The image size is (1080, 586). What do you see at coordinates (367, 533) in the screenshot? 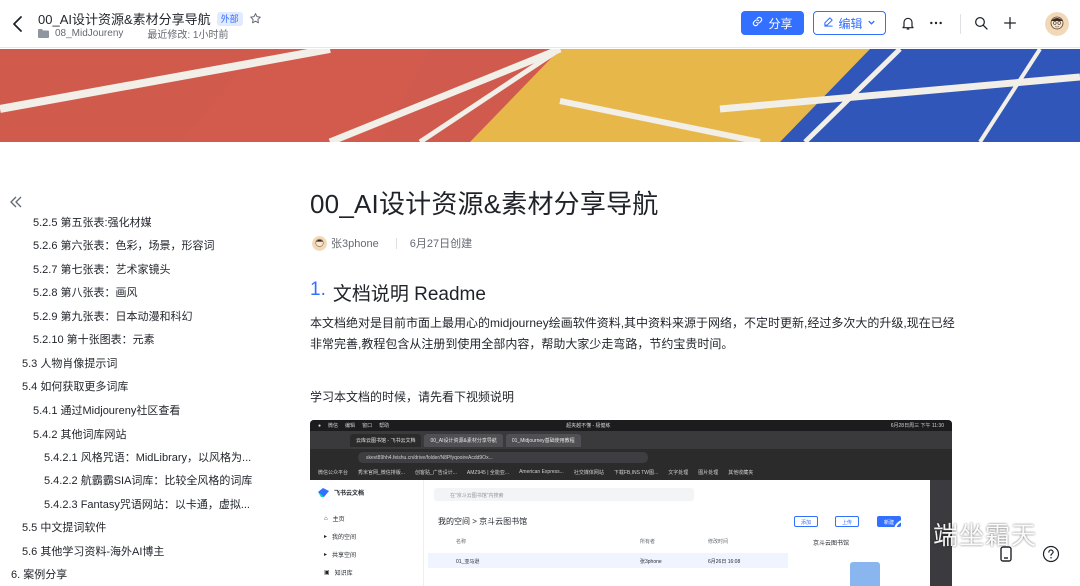
I see `app-sidebar: 飞书云文档 ⌂ 主页 ▸ 我的空间 ▸ 共享空间 ▣ 知识库` at bounding box center [367, 533].